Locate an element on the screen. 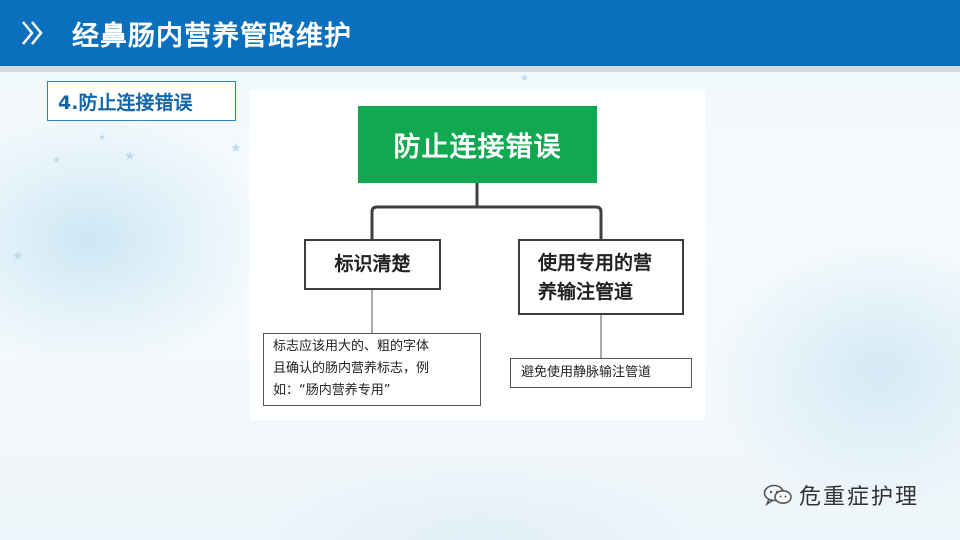  branch-node-labeling: 标识清楚 is located at coordinates (372, 264).